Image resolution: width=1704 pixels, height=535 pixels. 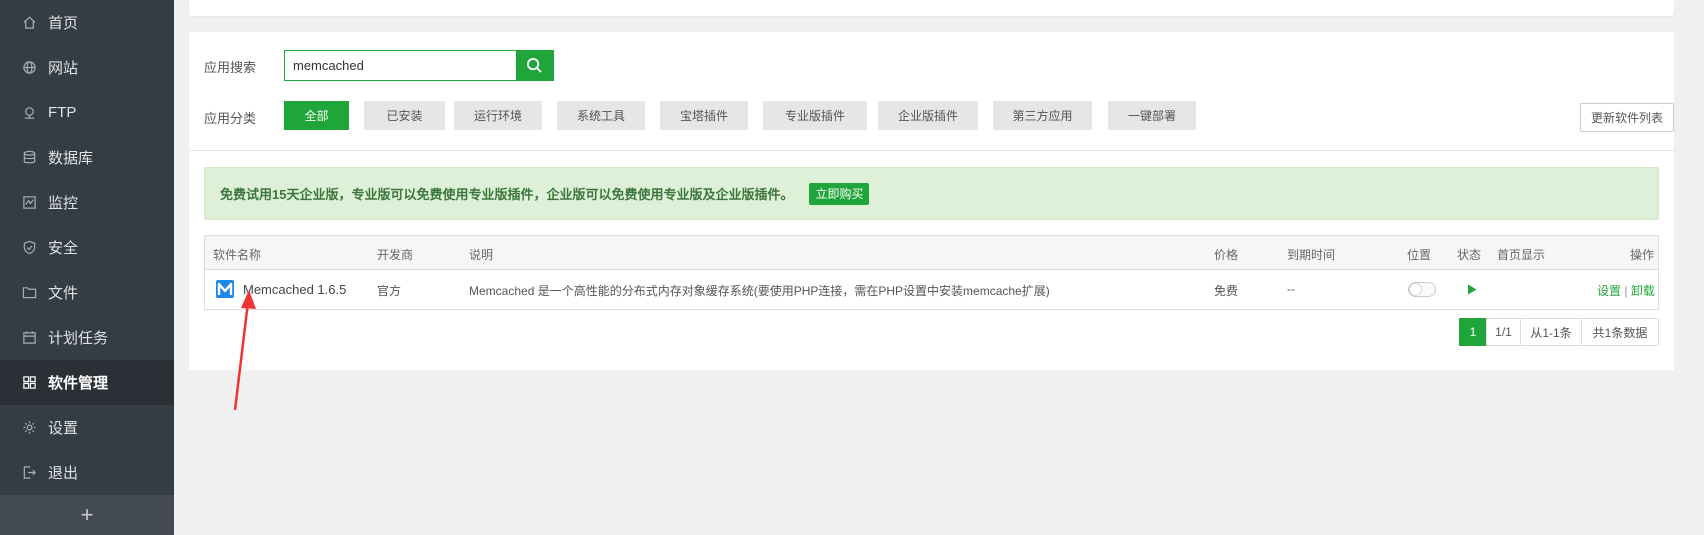 I want to click on app-name: Memcached 1.6.5, so click(x=294, y=289).